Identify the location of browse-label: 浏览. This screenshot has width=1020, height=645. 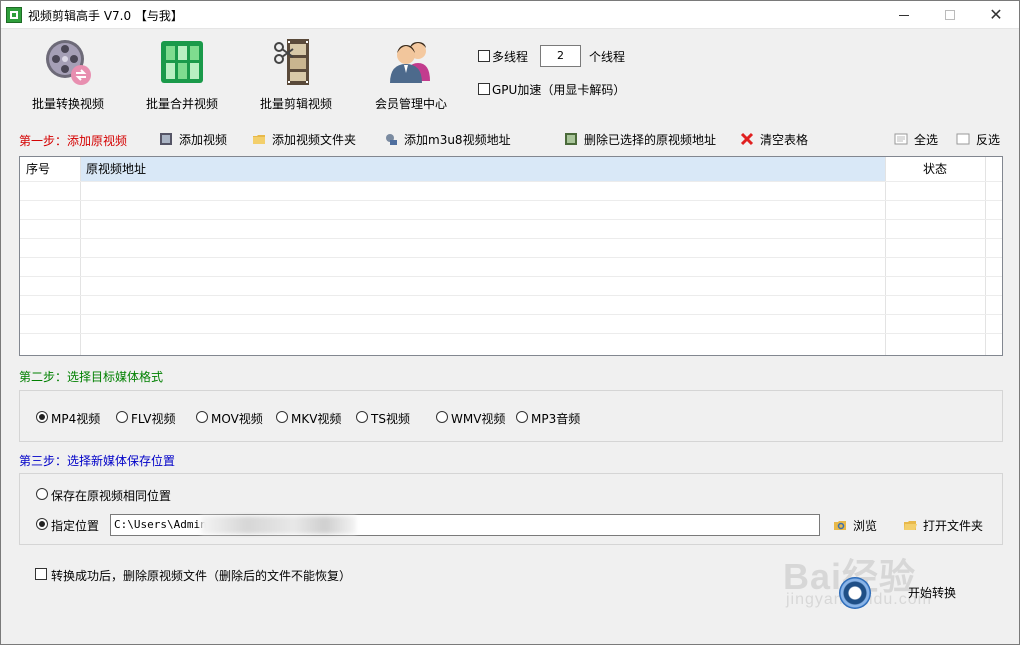
(865, 526).